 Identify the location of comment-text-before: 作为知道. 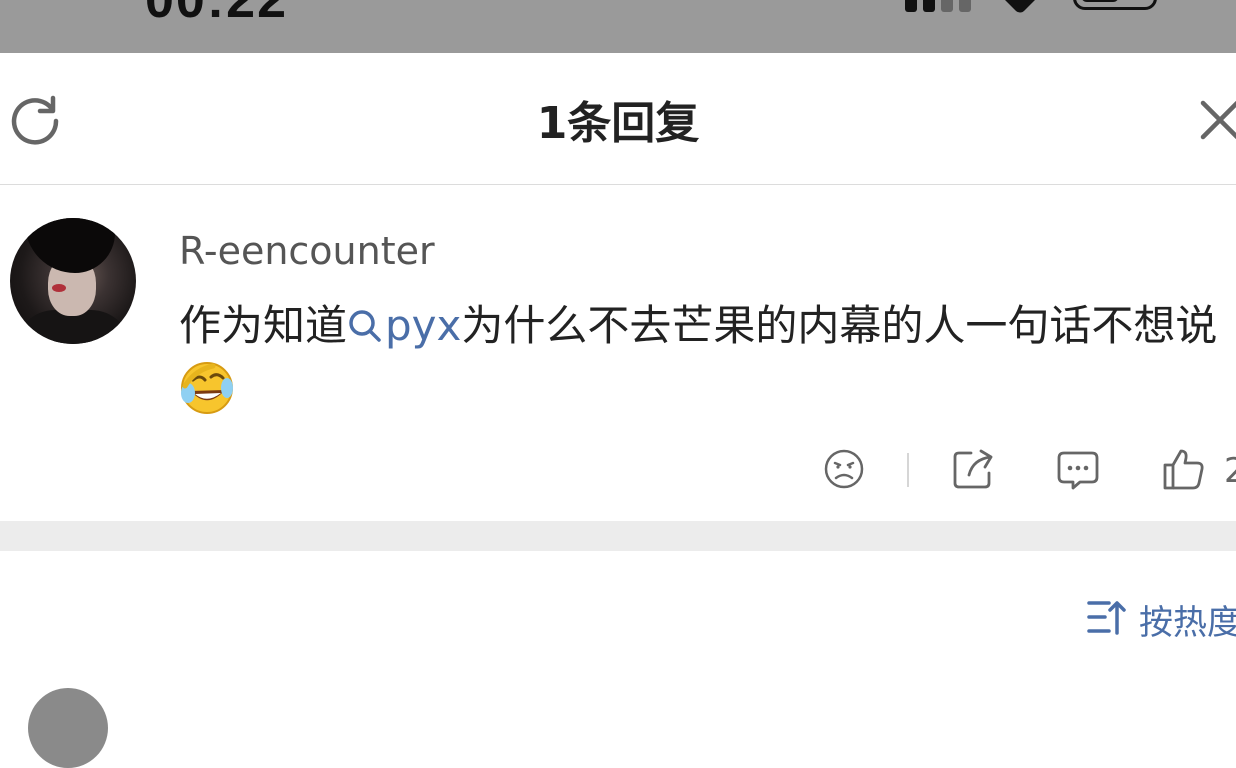
(263, 325).